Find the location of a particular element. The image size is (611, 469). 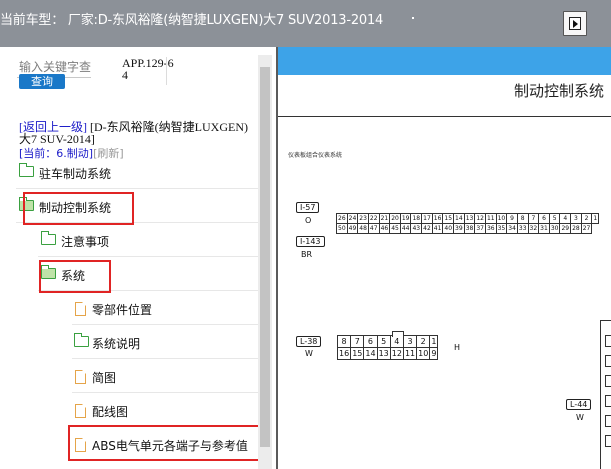

pin-cell: 38 is located at coordinates (469, 228).